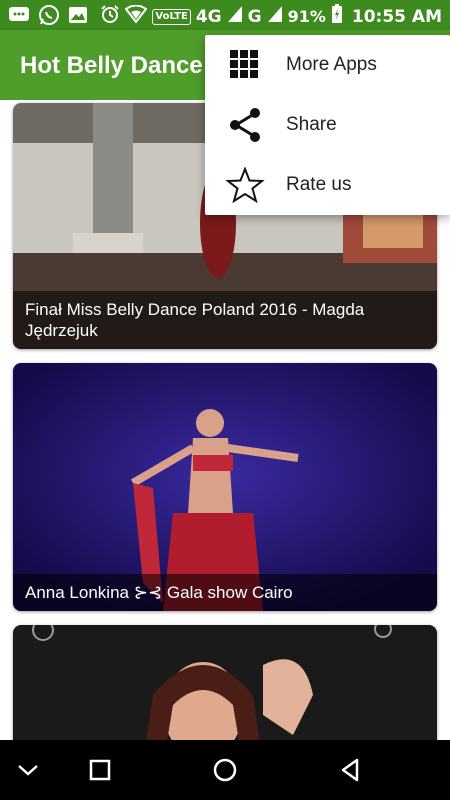 This screenshot has height=800, width=450. I want to click on menu-item-rate-us: Rate us, so click(327, 185).